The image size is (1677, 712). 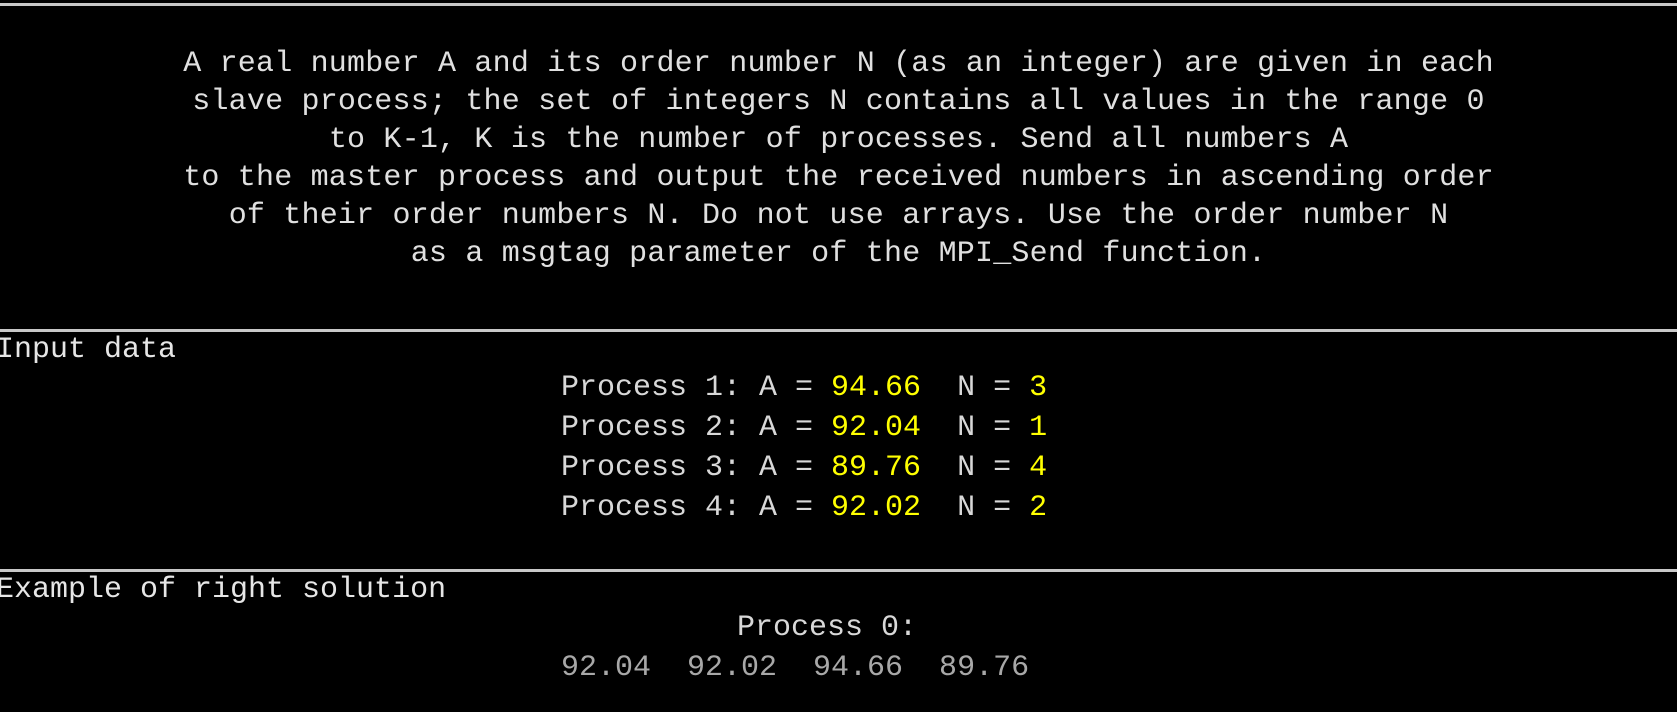 What do you see at coordinates (876, 428) in the screenshot?
I see `process-a-value: 92.04` at bounding box center [876, 428].